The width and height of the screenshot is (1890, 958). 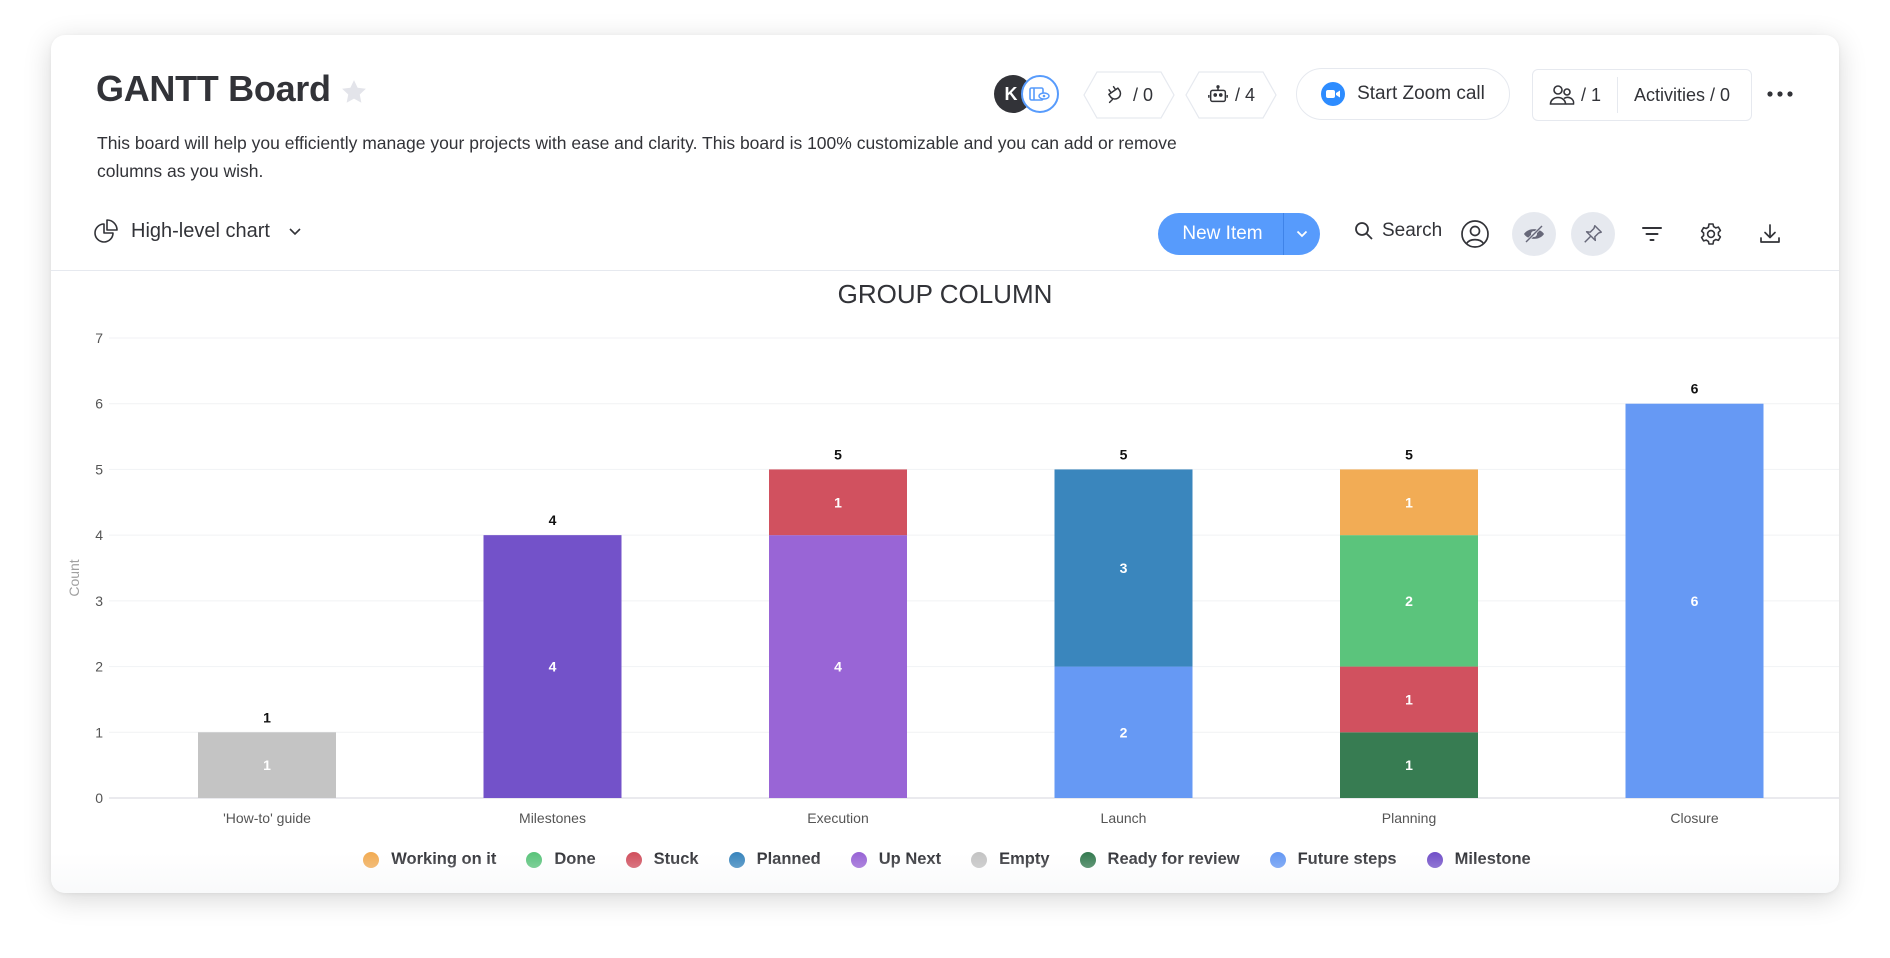 What do you see at coordinates (1124, 568) in the screenshot?
I see `segment-value-label: 3` at bounding box center [1124, 568].